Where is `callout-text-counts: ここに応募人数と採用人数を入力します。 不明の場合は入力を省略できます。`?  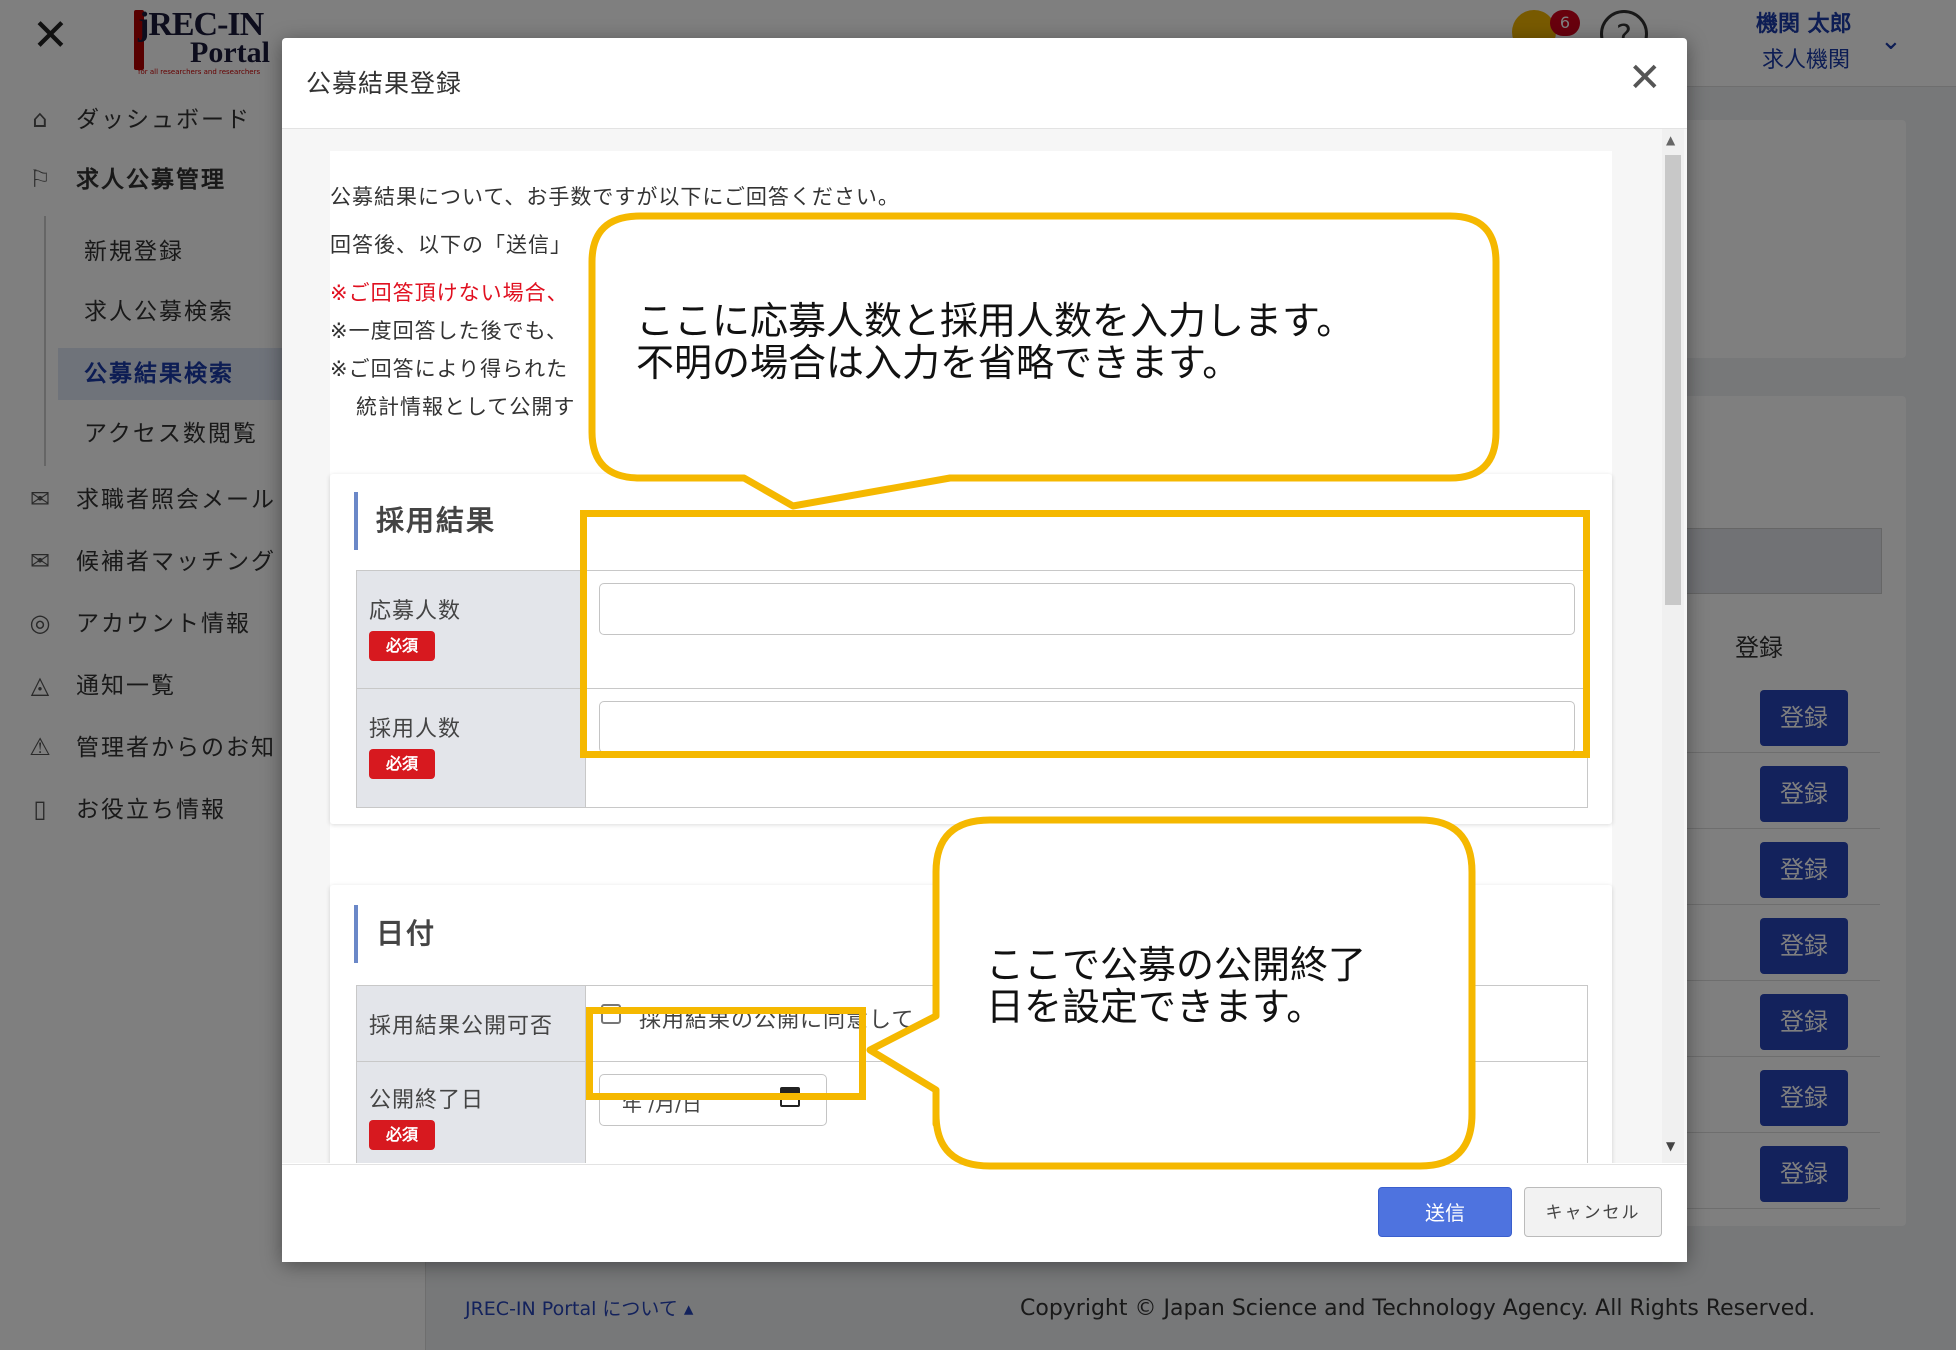 callout-text-counts: ここに応募人数と採用人数を入力します。 不明の場合は入力を省略できます。 is located at coordinates (995, 342).